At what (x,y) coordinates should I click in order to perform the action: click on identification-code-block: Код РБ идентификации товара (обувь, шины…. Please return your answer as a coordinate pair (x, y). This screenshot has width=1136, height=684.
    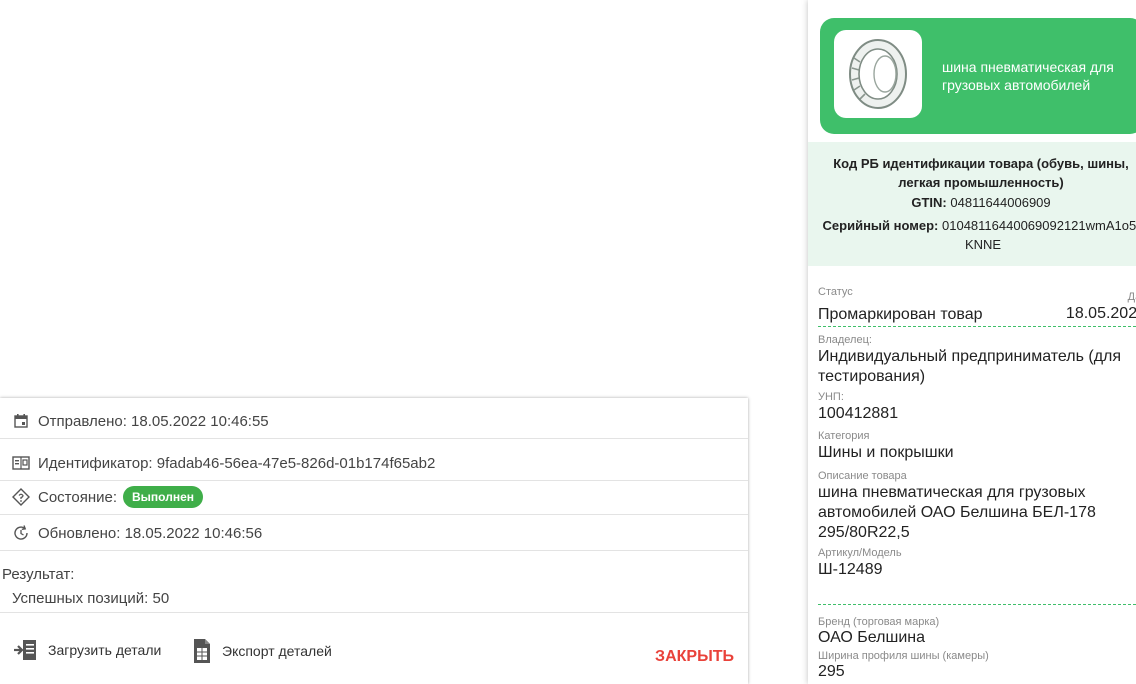
    Looking at the image, I should click on (972, 204).